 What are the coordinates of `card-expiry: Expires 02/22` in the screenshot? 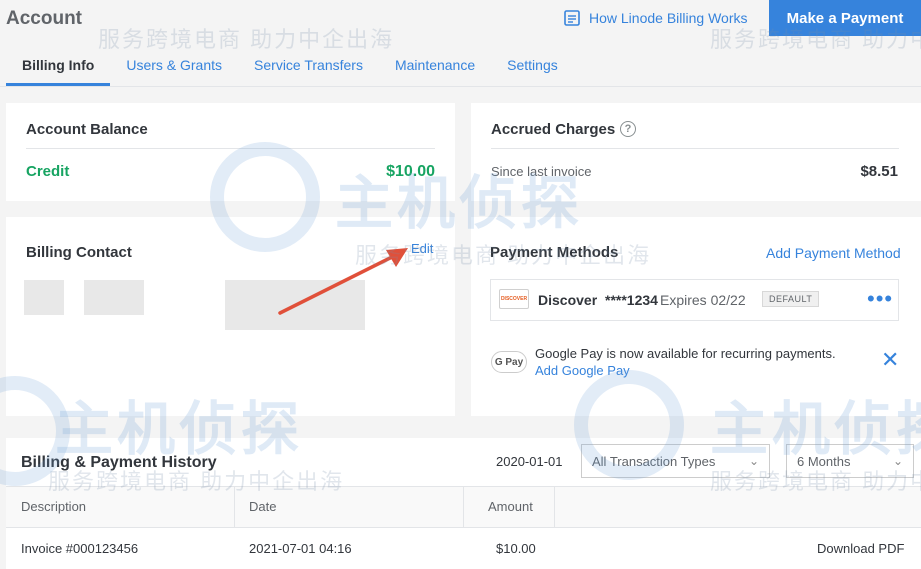 It's located at (703, 300).